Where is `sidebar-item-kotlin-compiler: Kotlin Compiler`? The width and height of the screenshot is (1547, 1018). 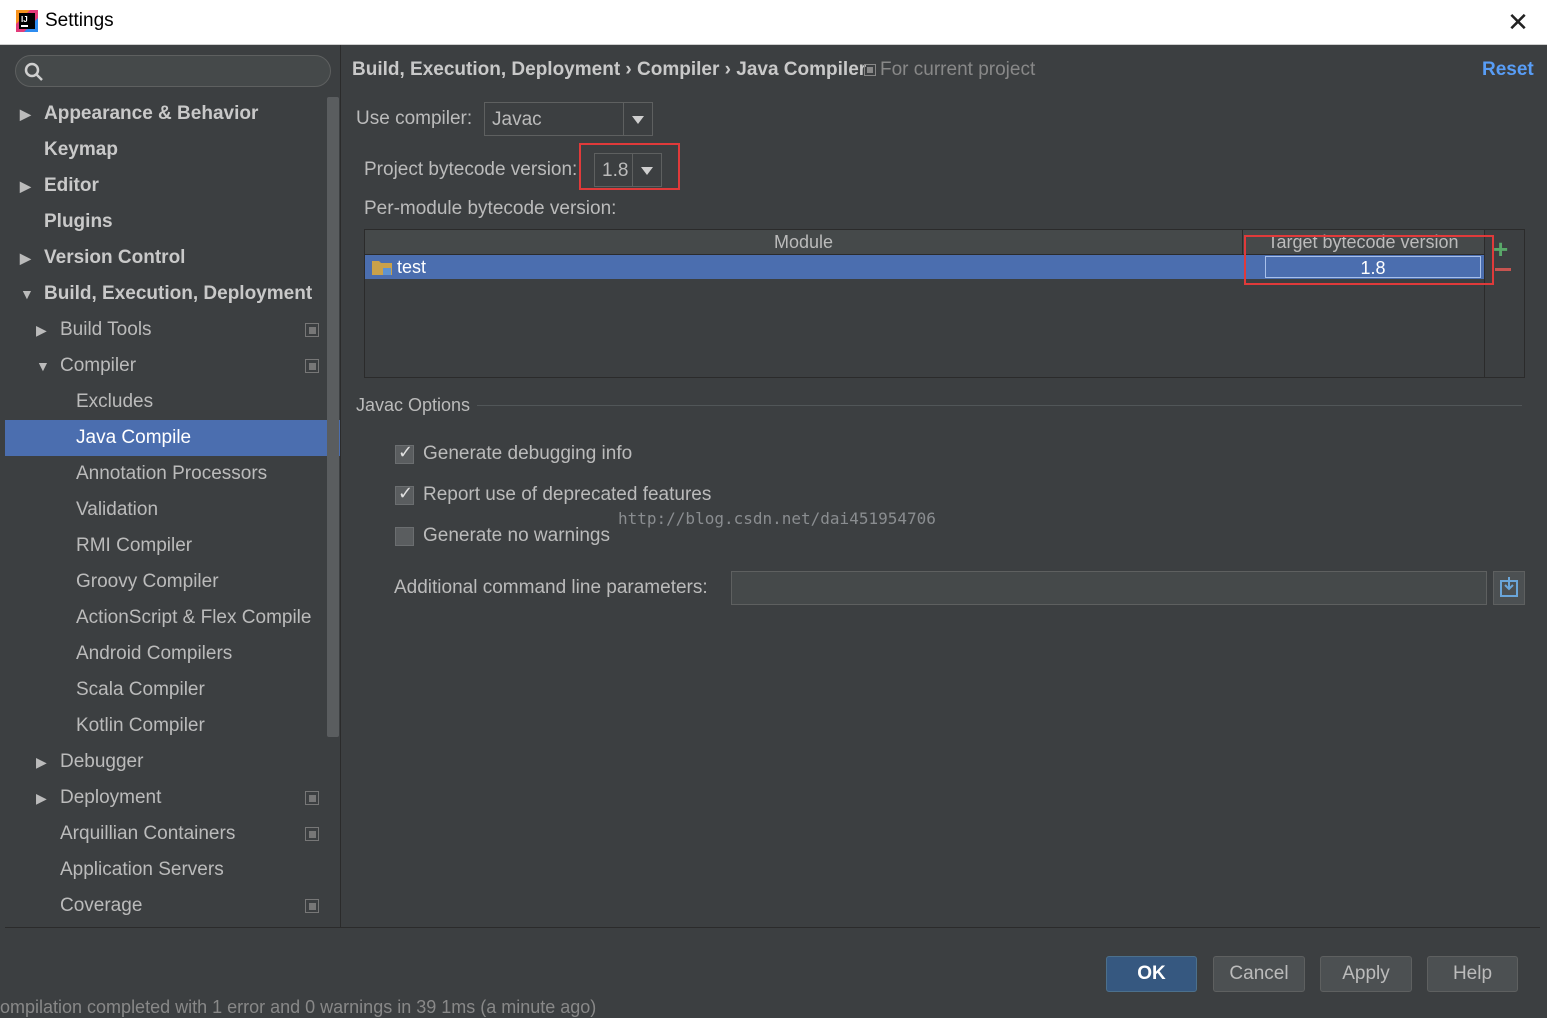
sidebar-item-kotlin-compiler: Kotlin Compiler is located at coordinates (165, 726).